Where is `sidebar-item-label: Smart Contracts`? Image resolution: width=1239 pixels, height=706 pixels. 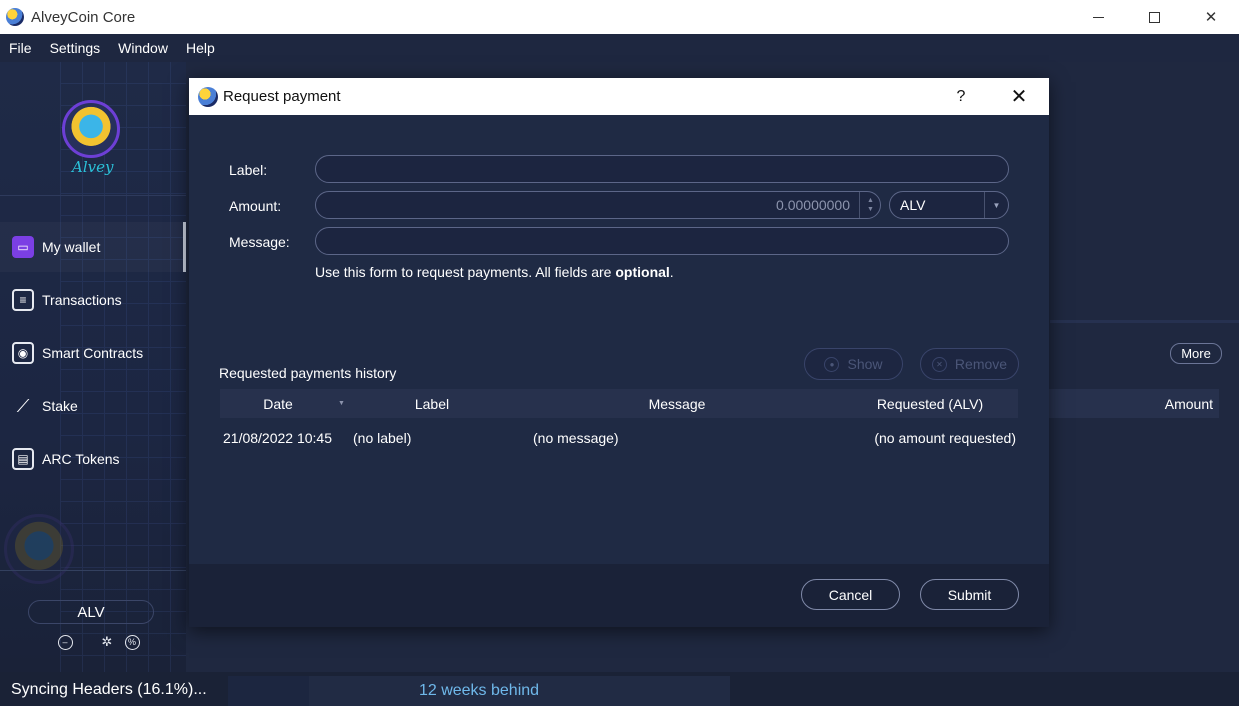
sidebar-item-label: Smart Contracts is located at coordinates (93, 353).